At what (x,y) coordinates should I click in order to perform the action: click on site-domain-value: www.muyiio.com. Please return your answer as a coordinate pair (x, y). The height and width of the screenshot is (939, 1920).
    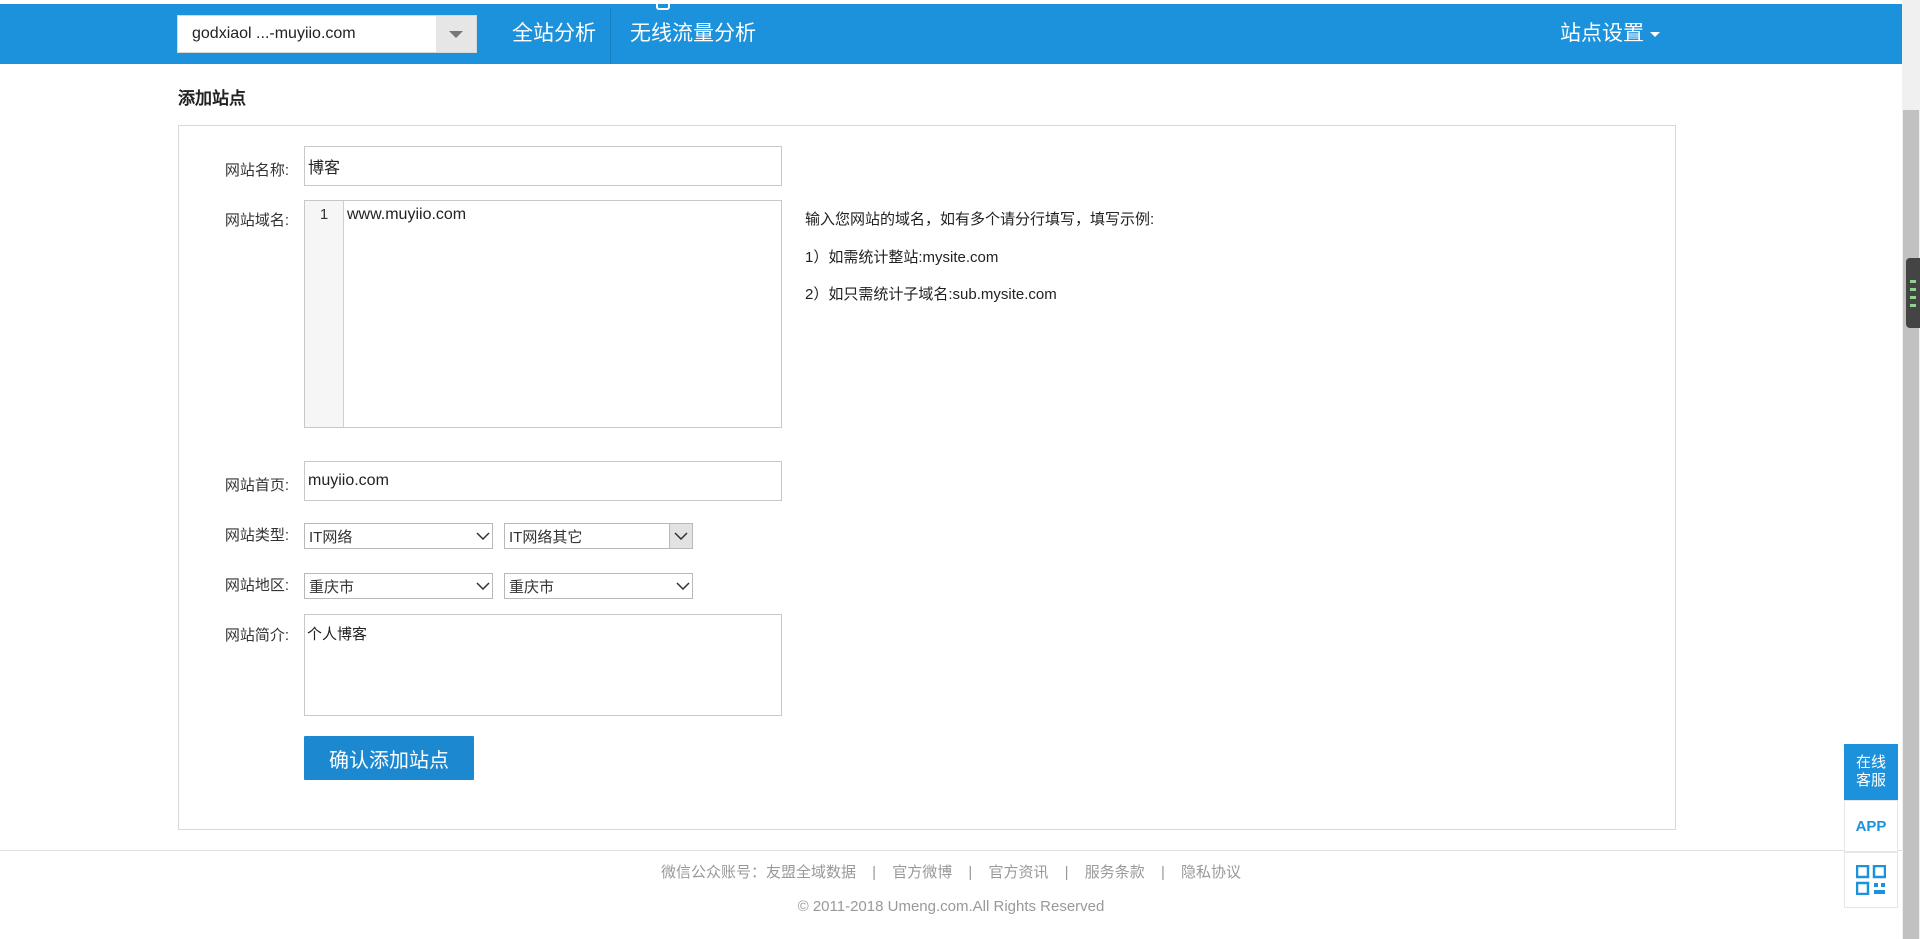
    Looking at the image, I should click on (407, 214).